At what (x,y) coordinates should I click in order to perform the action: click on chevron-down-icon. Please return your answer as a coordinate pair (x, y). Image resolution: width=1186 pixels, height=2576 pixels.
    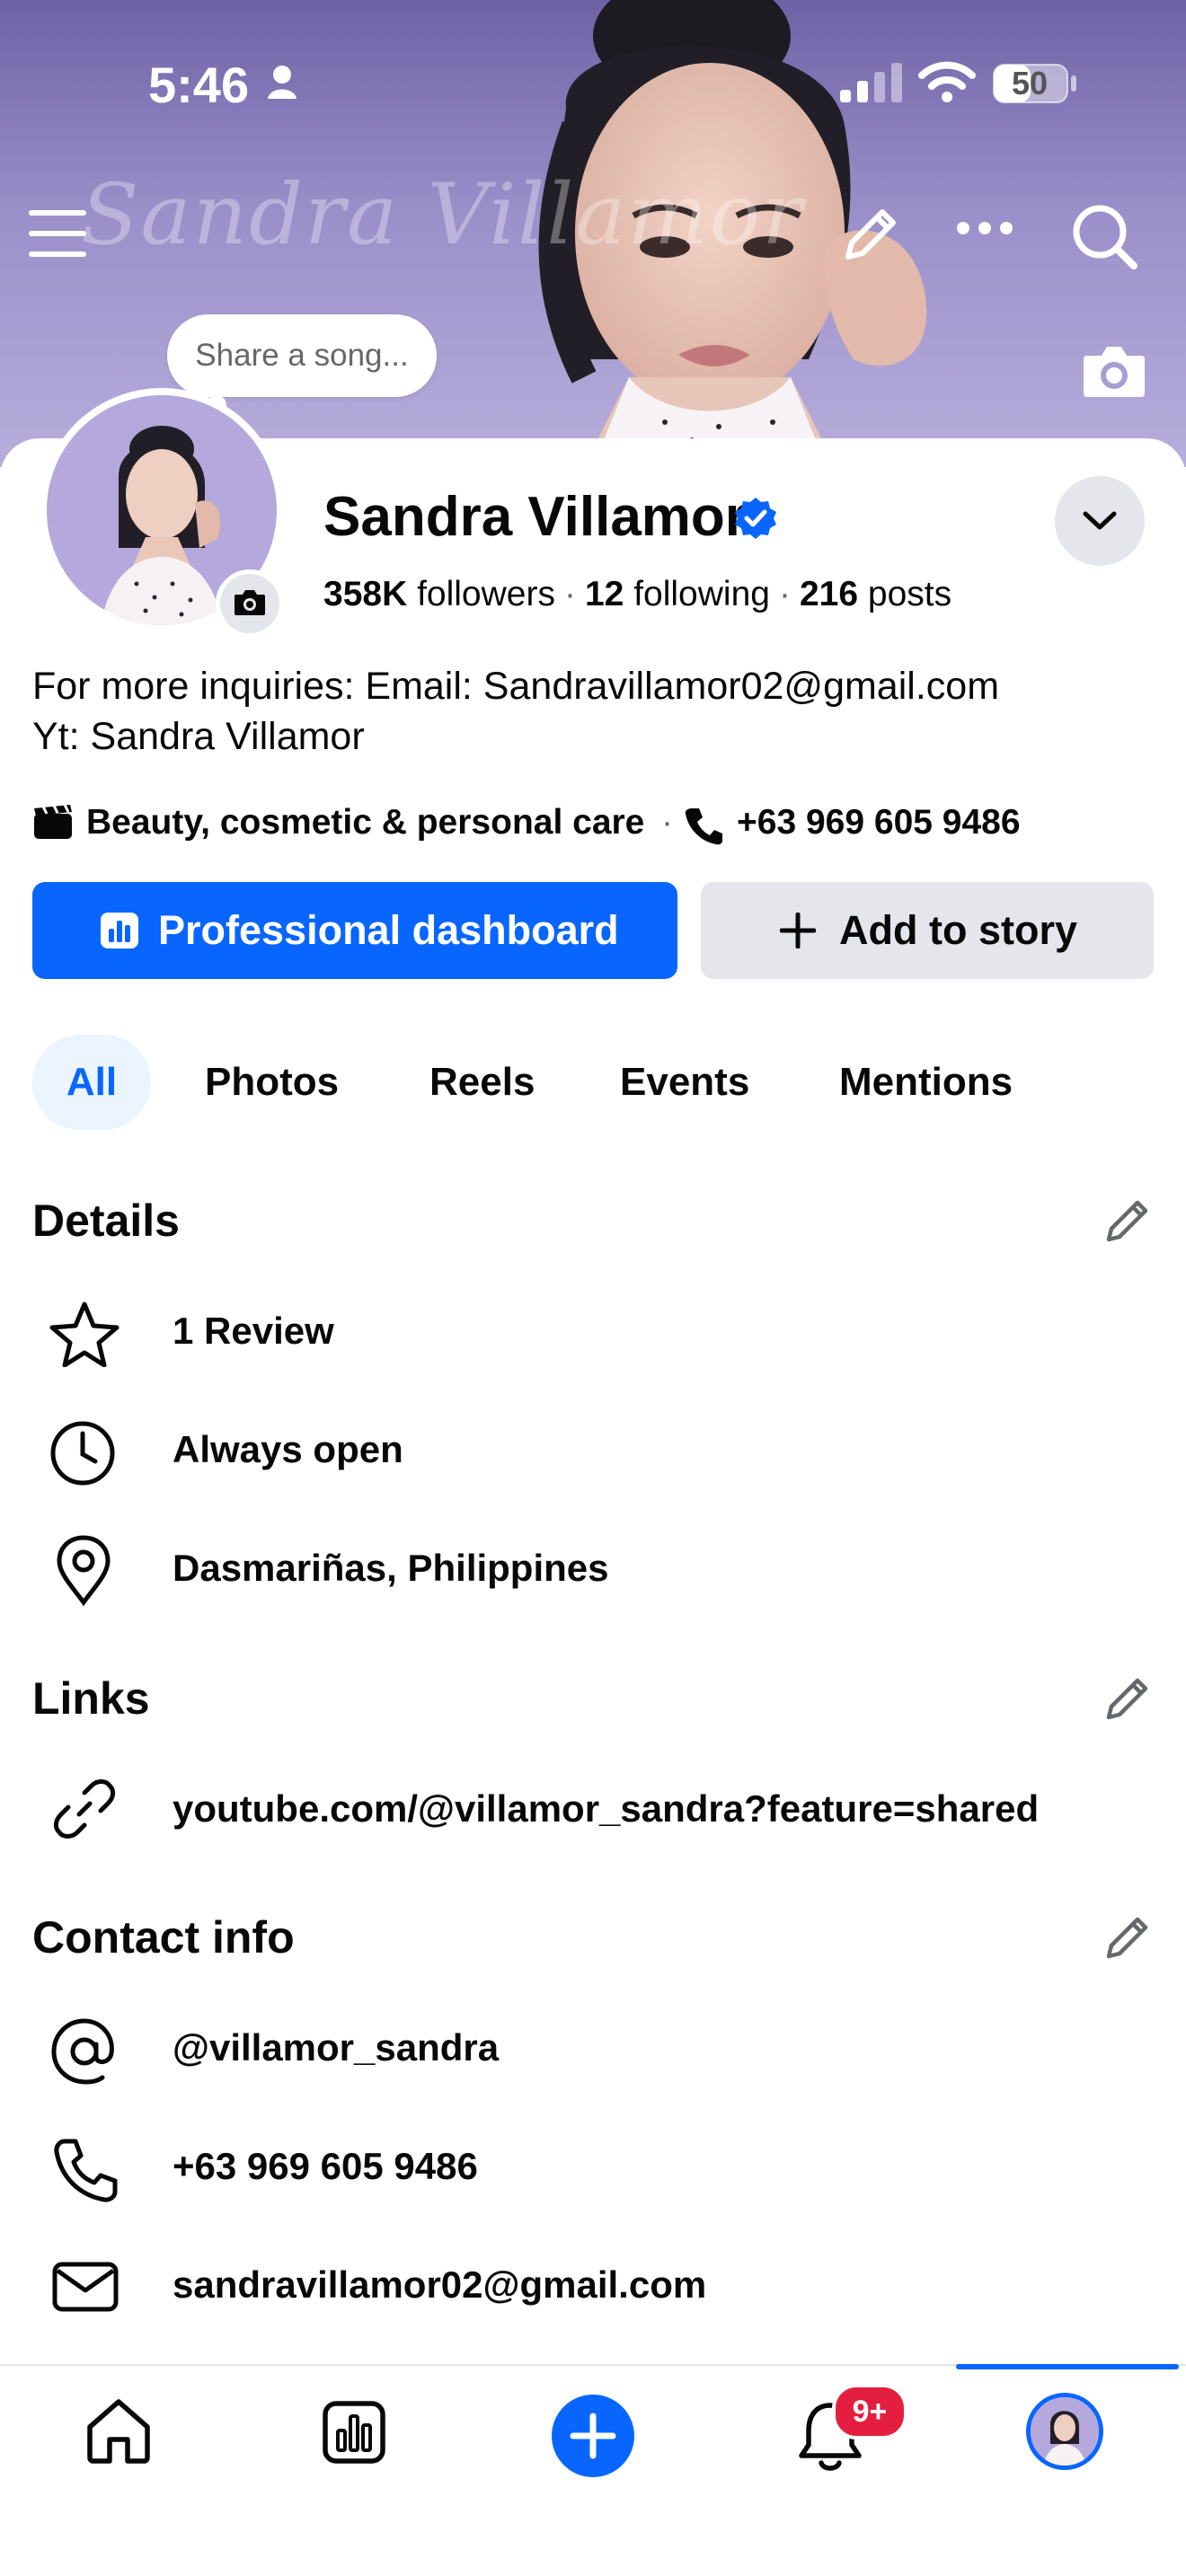
    Looking at the image, I should click on (1100, 520).